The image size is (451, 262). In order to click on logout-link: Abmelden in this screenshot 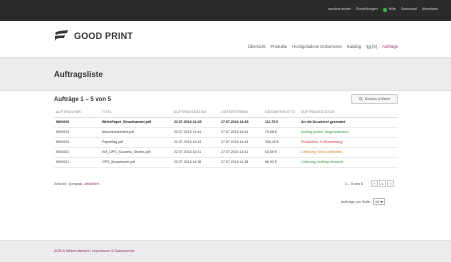, I will do `click(430, 9)`.